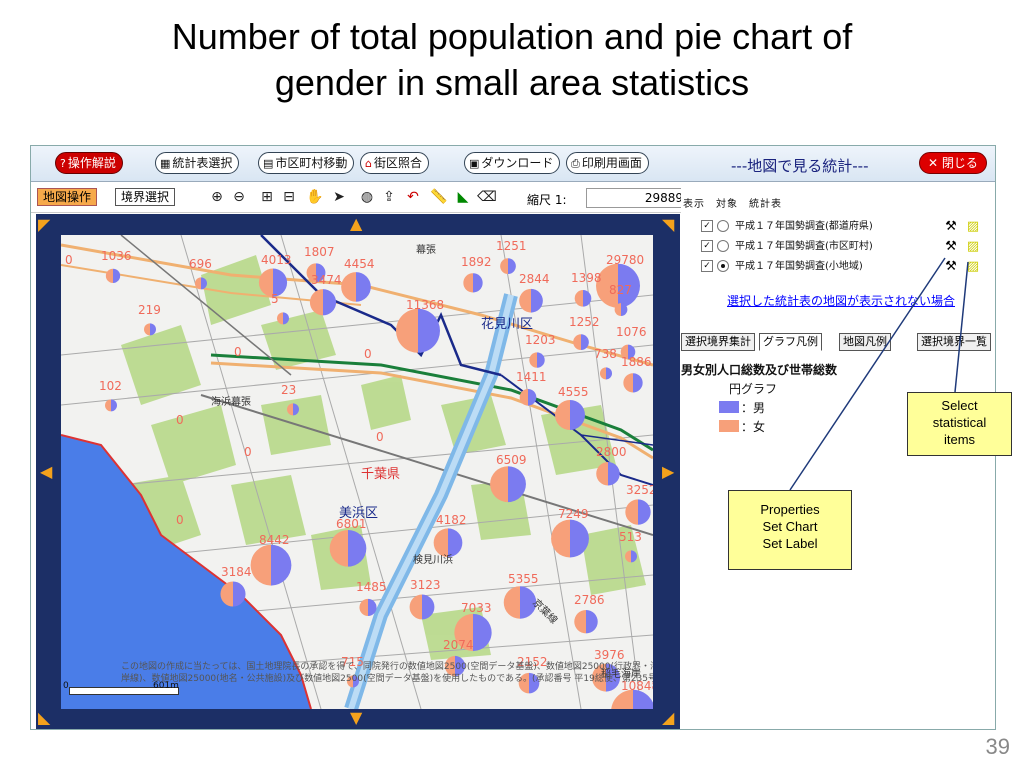 This screenshot has height=768, width=1024. What do you see at coordinates (413, 197) in the screenshot?
I see `undo-icon: ↶` at bounding box center [413, 197].